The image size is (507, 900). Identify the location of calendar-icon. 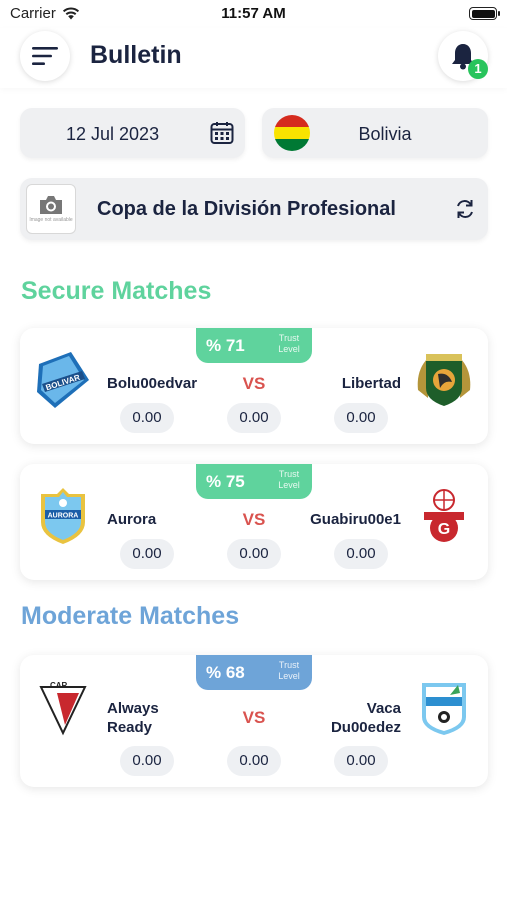
(222, 133).